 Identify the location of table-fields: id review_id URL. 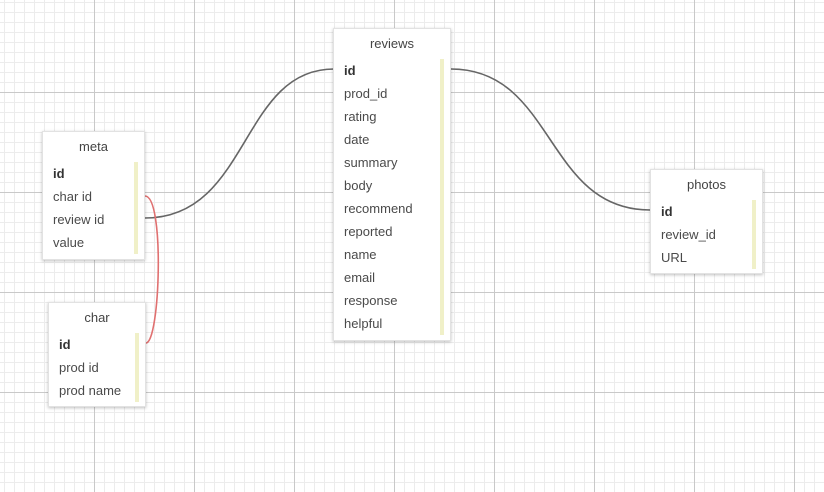
(706, 234).